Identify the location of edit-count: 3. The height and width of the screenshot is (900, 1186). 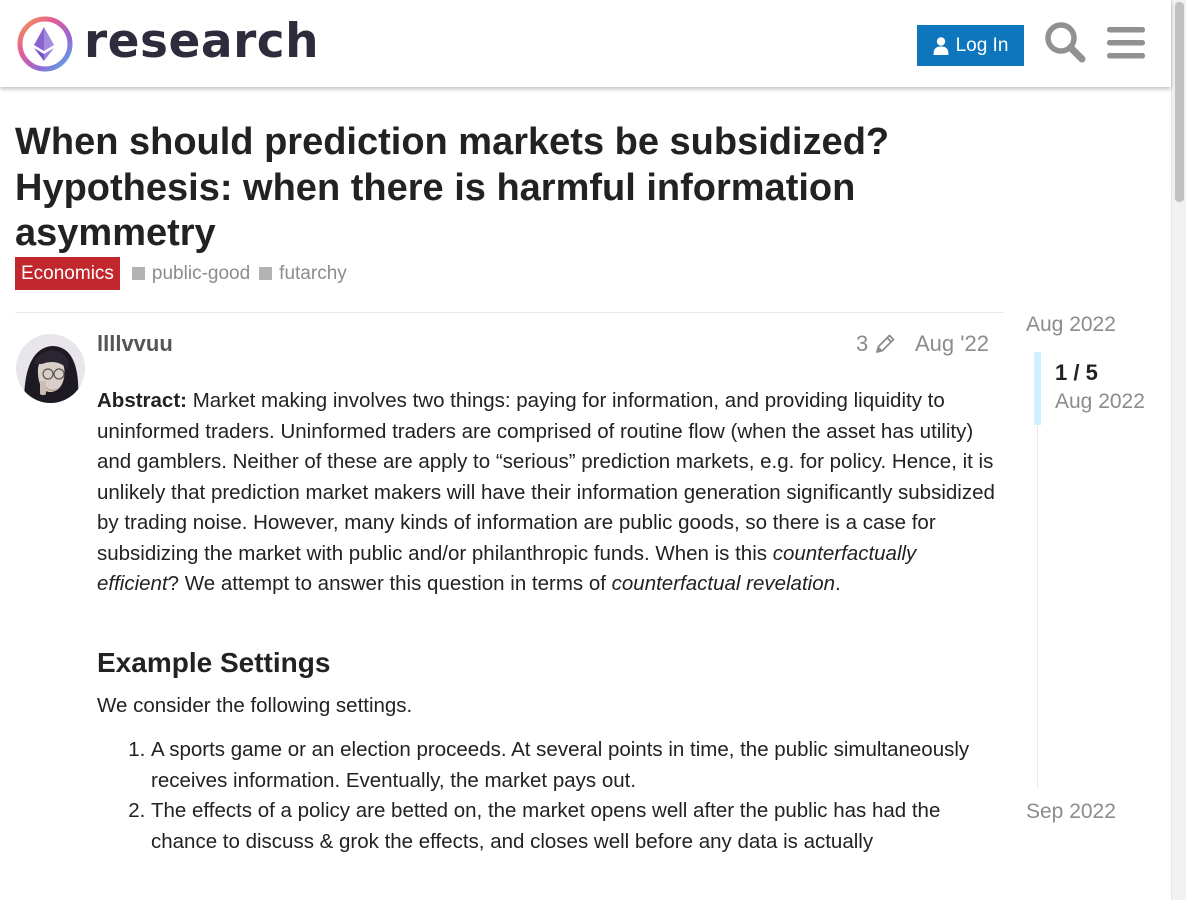
(862, 343).